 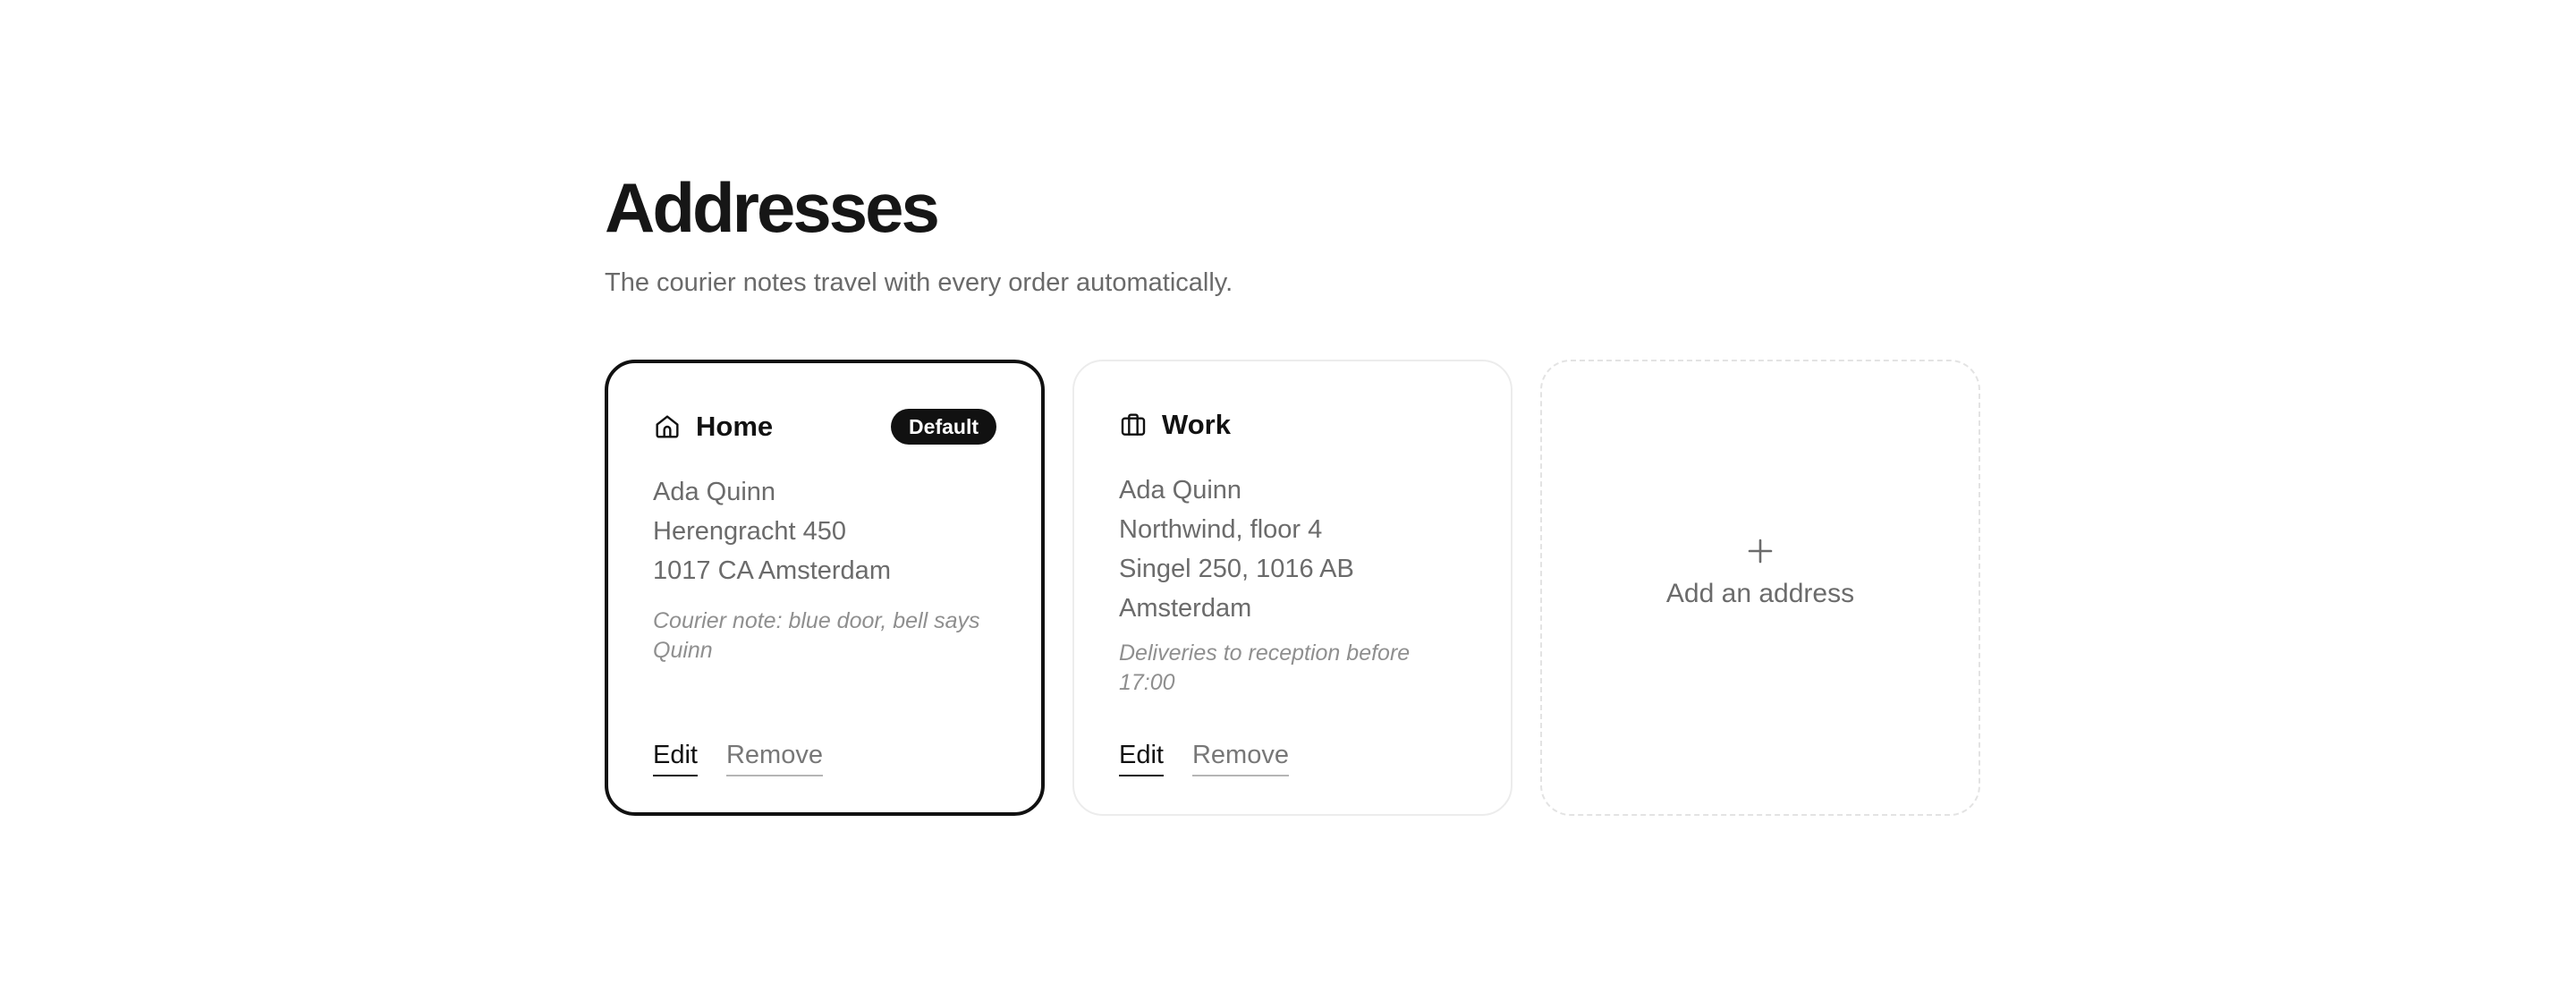 What do you see at coordinates (816, 636) in the screenshot?
I see `courier-note: Courier note: blue door, bell says Quinn` at bounding box center [816, 636].